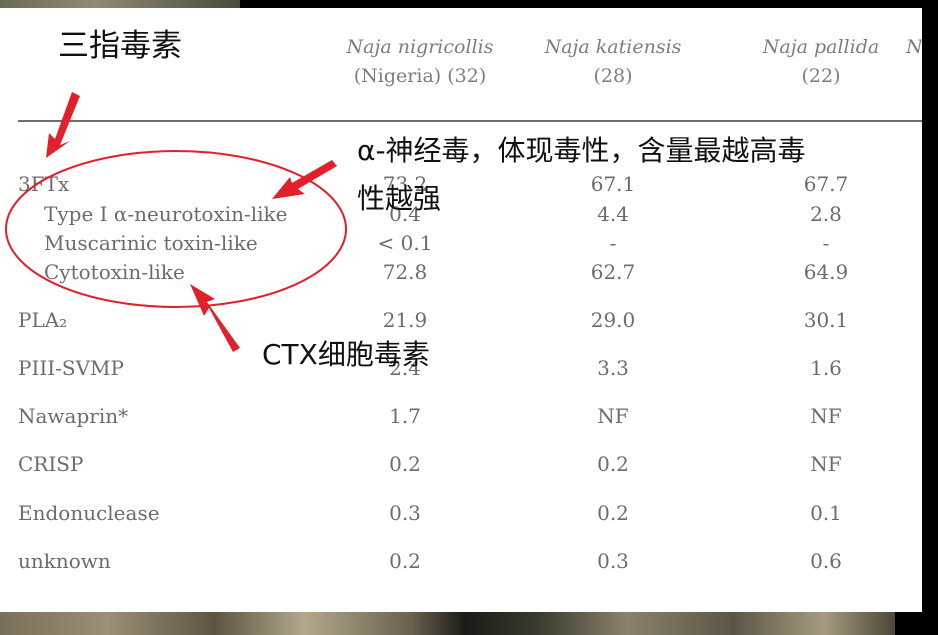 The height and width of the screenshot is (635, 938). What do you see at coordinates (826, 184) in the screenshot?
I see `row-value: 67.7` at bounding box center [826, 184].